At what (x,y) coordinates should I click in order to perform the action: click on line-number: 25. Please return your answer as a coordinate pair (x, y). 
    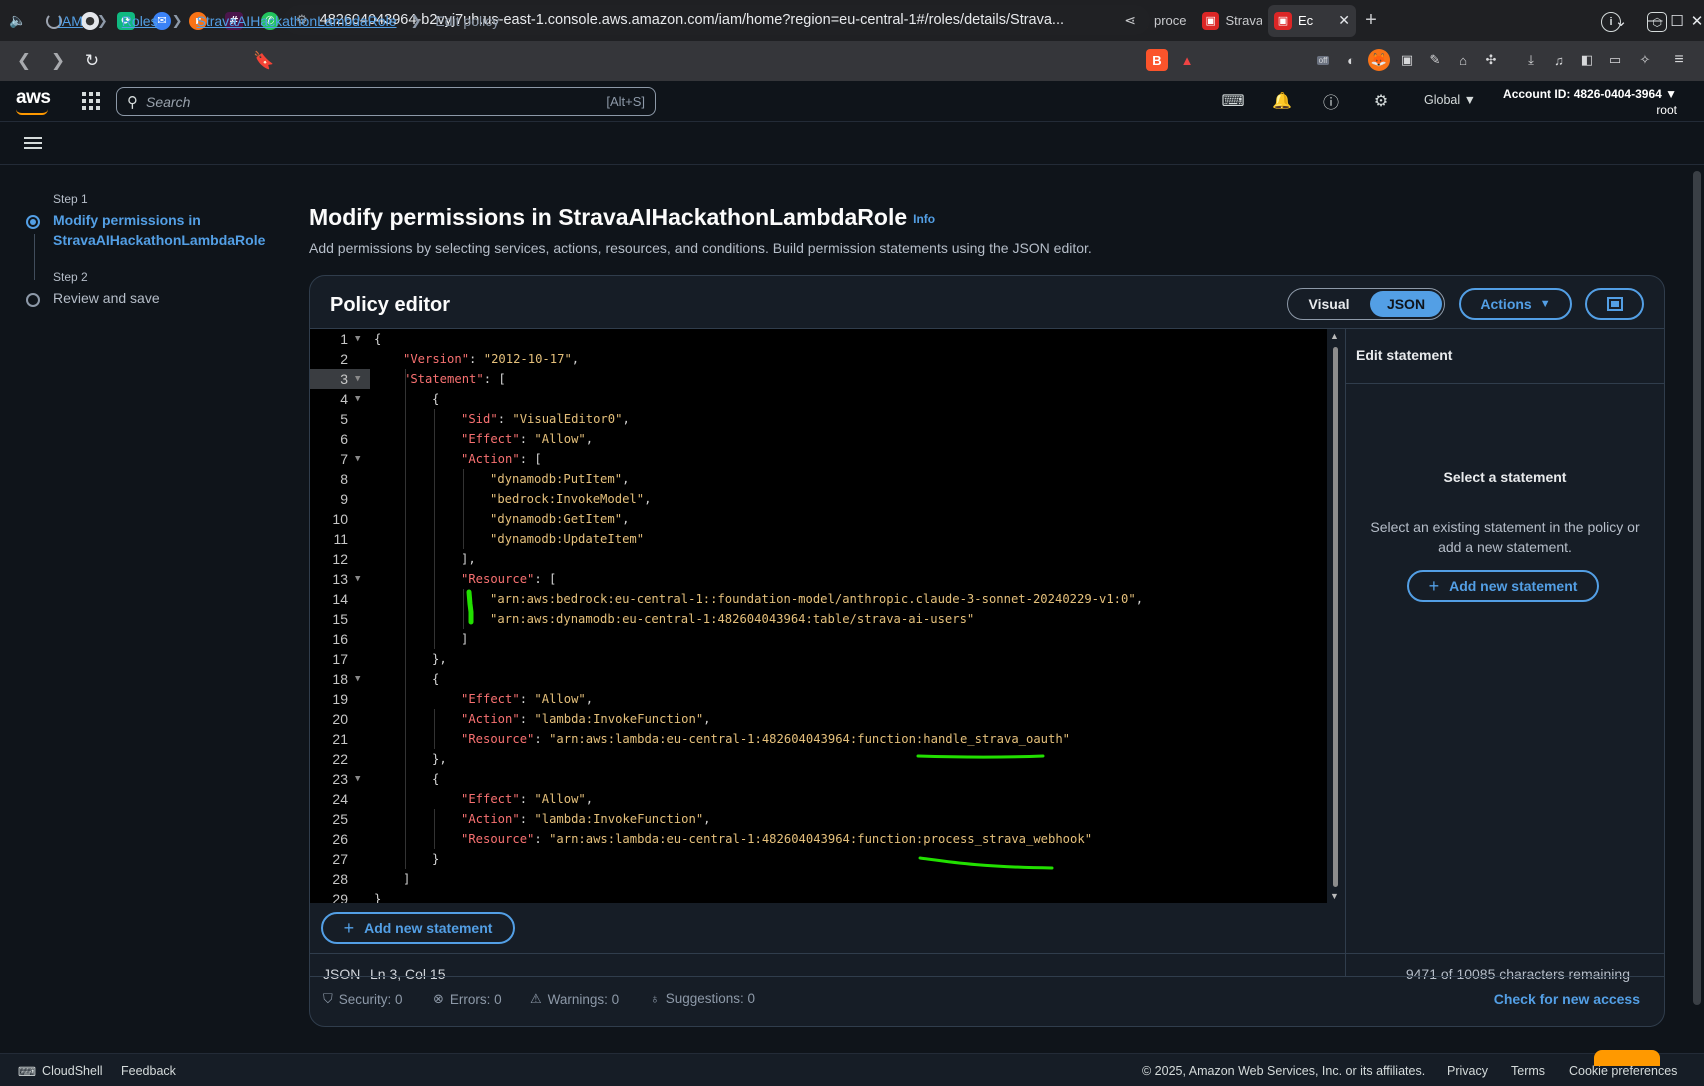
    Looking at the image, I should click on (340, 819).